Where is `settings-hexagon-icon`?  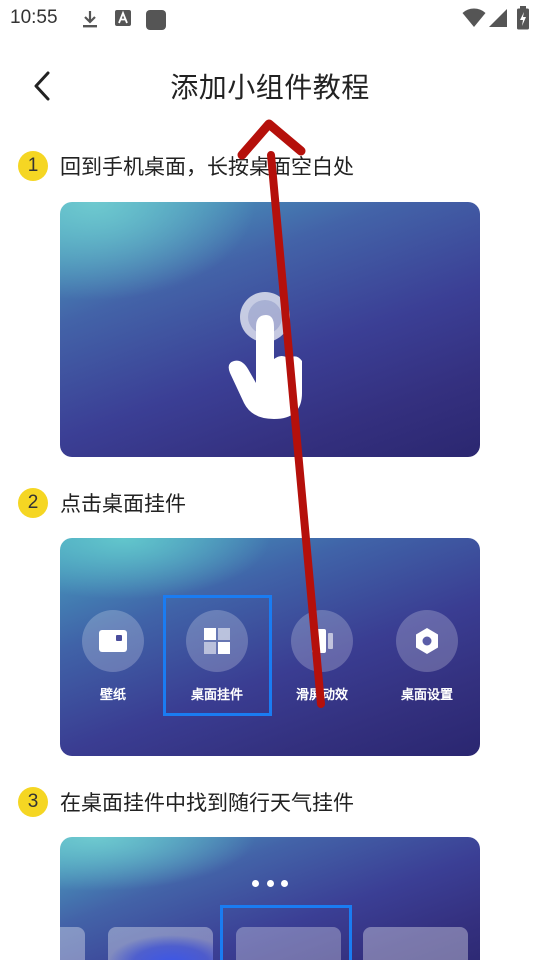 settings-hexagon-icon is located at coordinates (427, 641).